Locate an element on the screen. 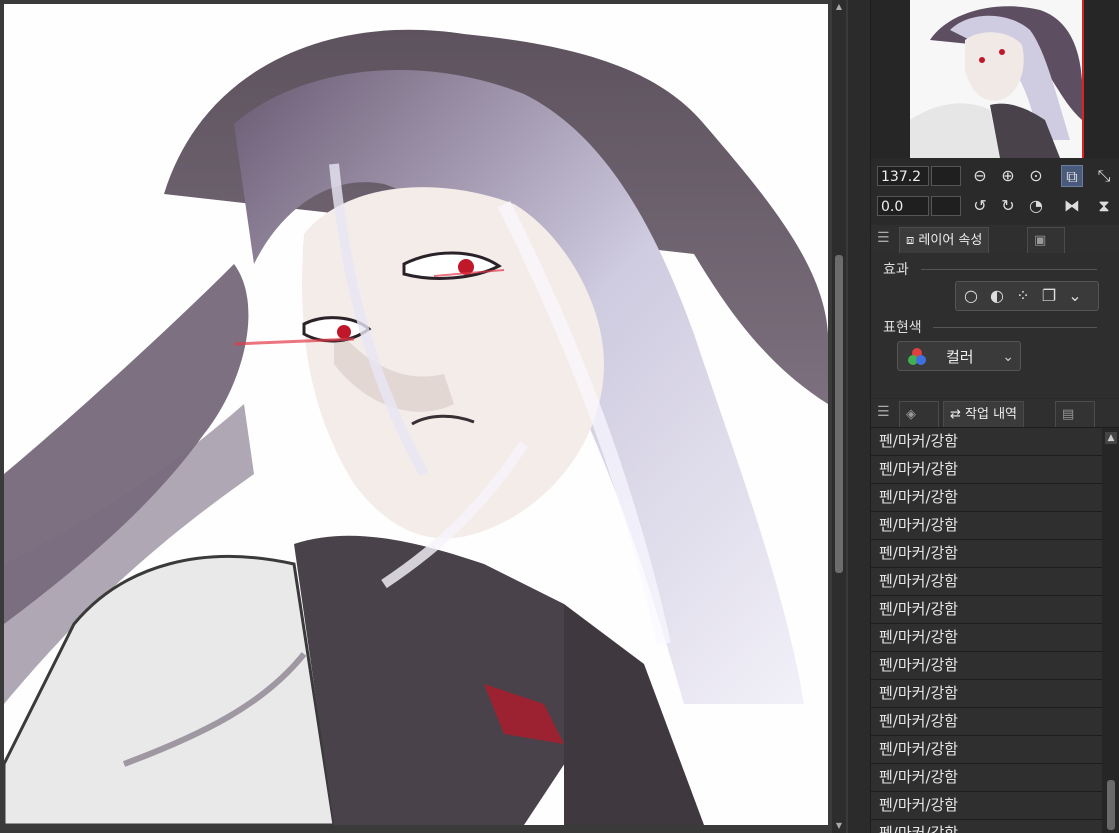  tab-history-label: 작업 내역 is located at coordinates (991, 414).